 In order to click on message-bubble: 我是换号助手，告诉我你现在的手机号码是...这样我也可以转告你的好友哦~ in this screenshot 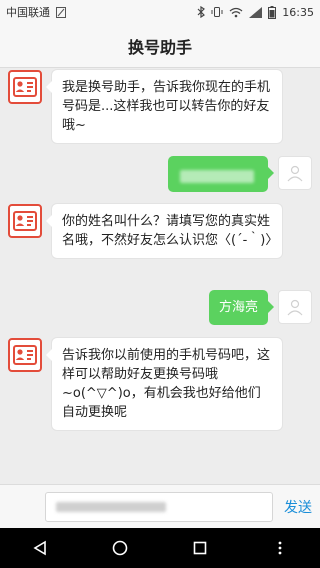, I will do `click(164, 106)`.